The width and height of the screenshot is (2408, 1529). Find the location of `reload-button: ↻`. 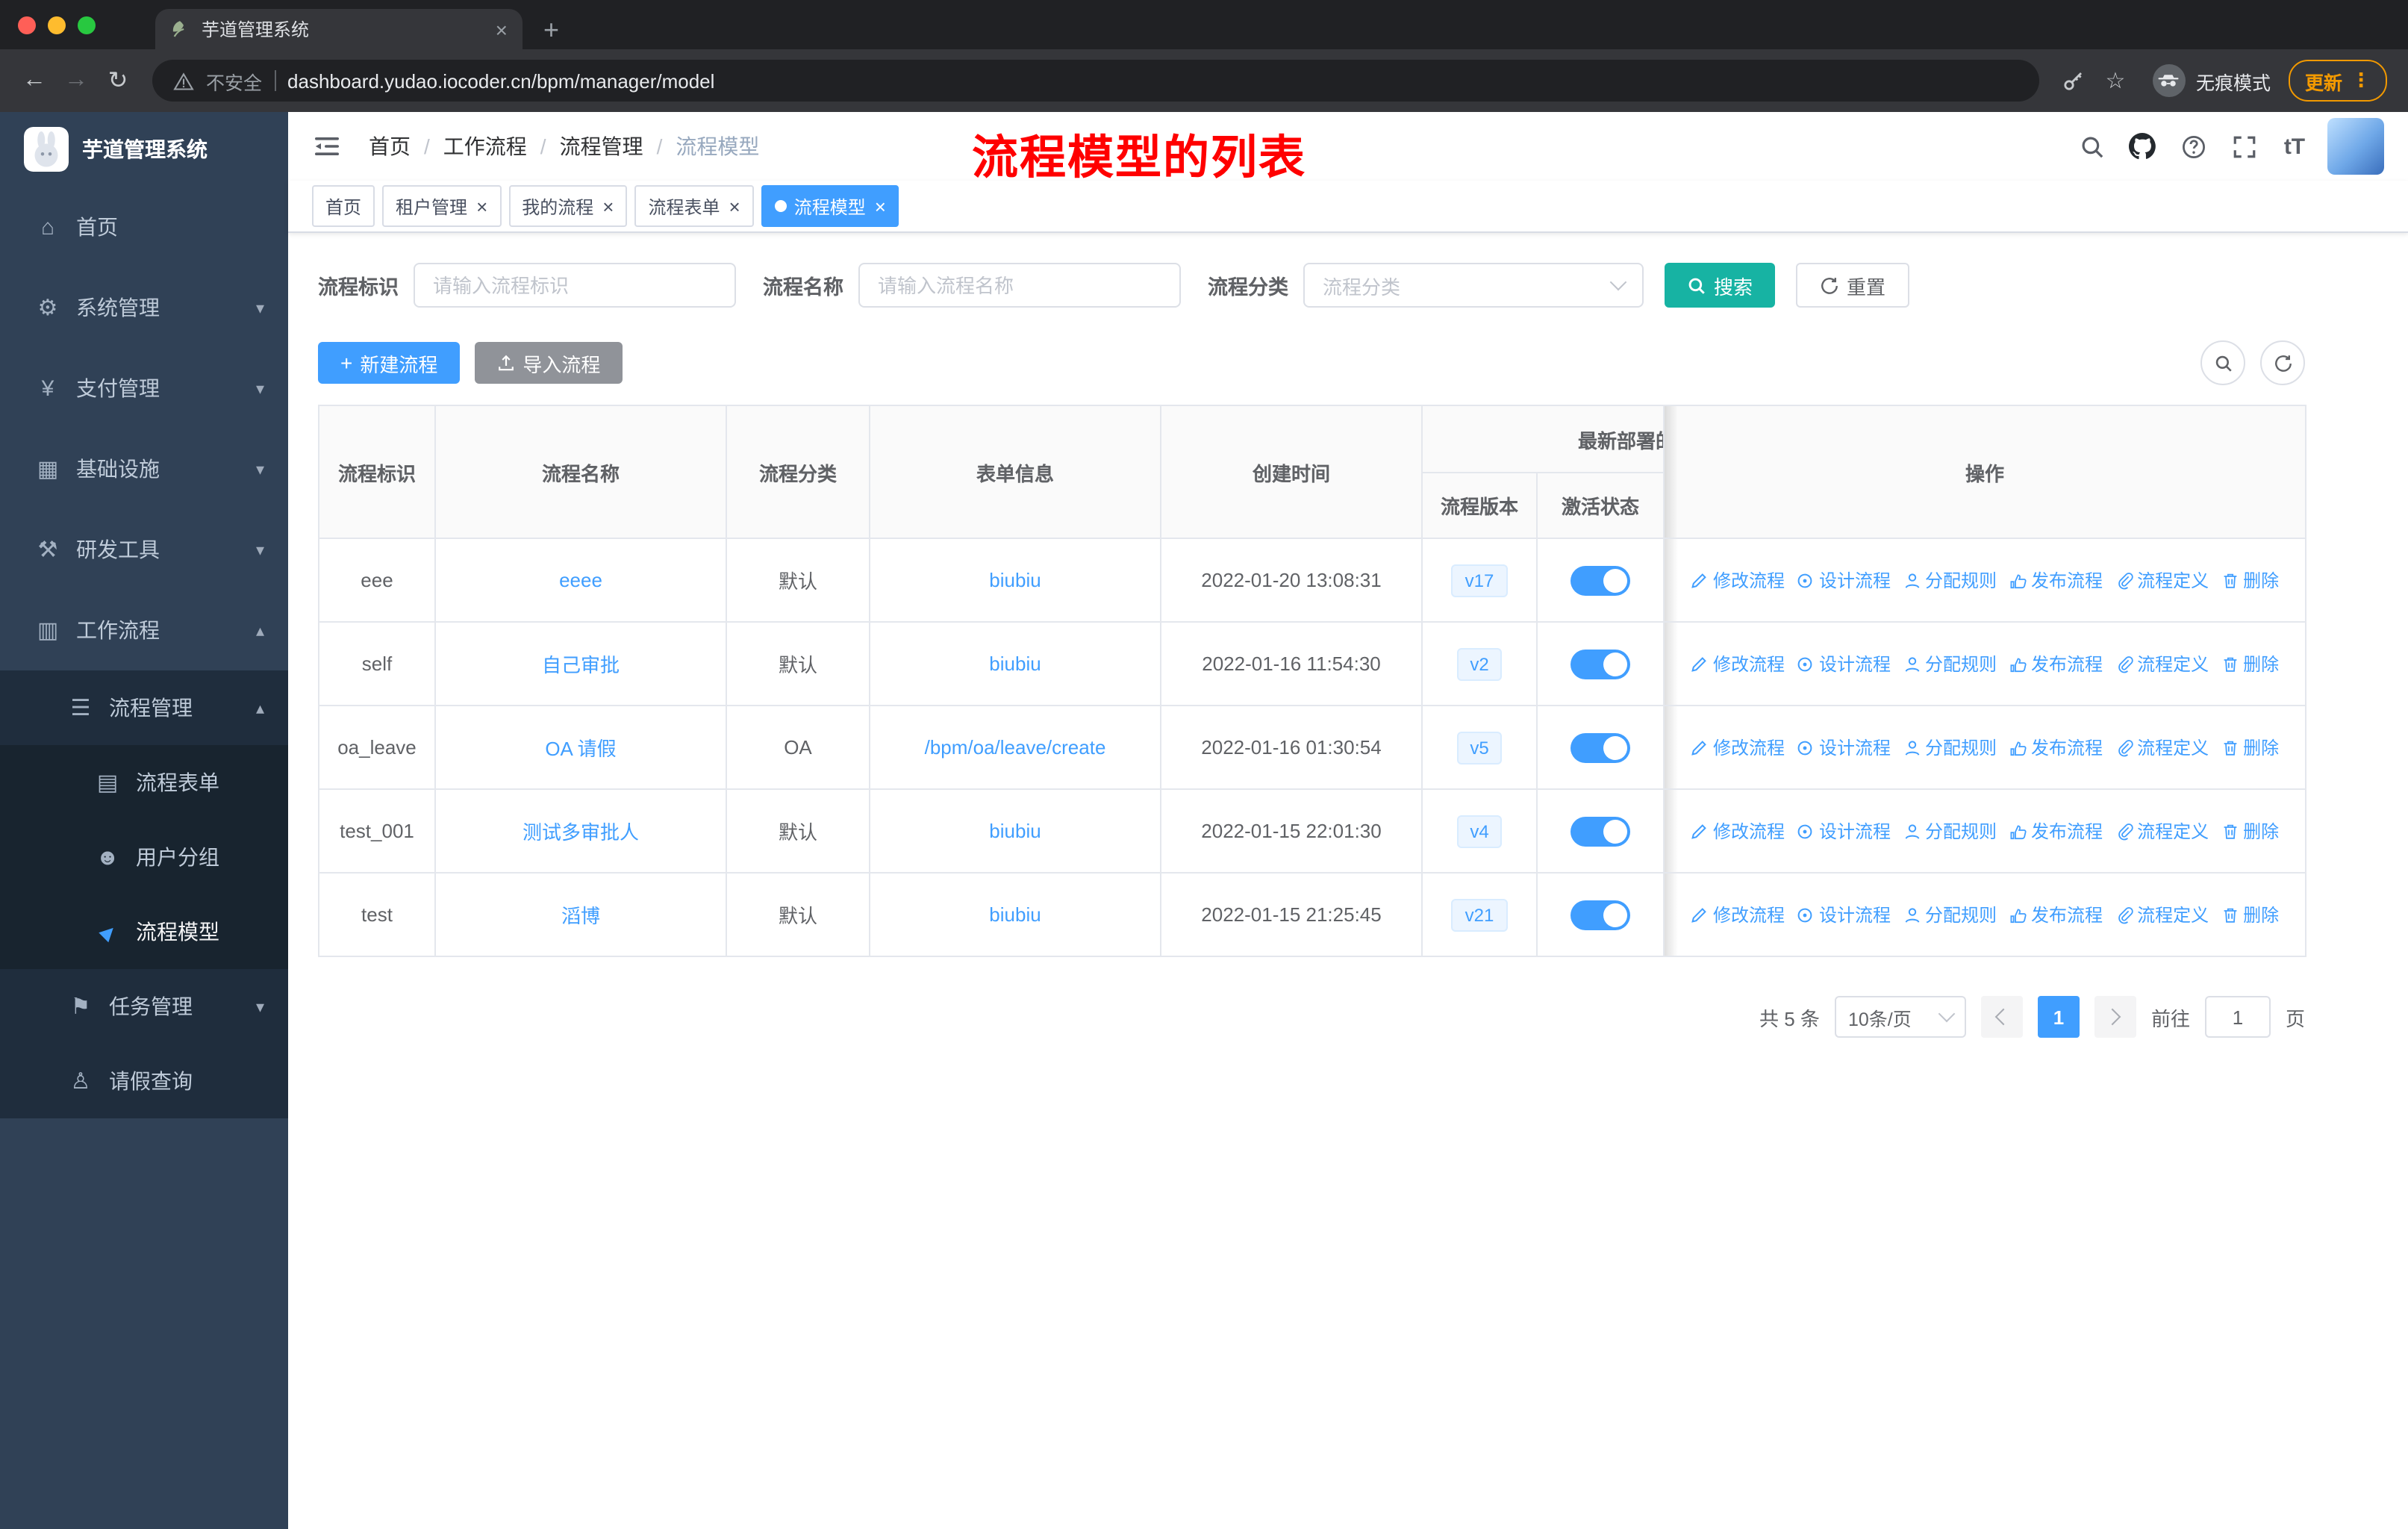

reload-button: ↻ is located at coordinates (118, 81).